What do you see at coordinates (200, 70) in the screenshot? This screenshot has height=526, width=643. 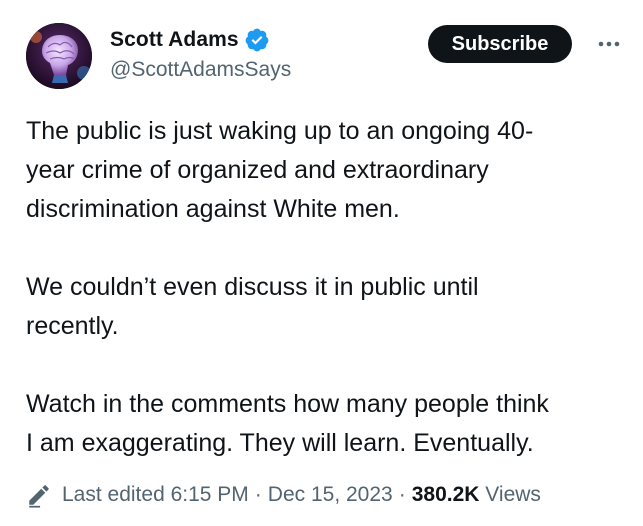 I see `user-handle: @ScottAdamsSays` at bounding box center [200, 70].